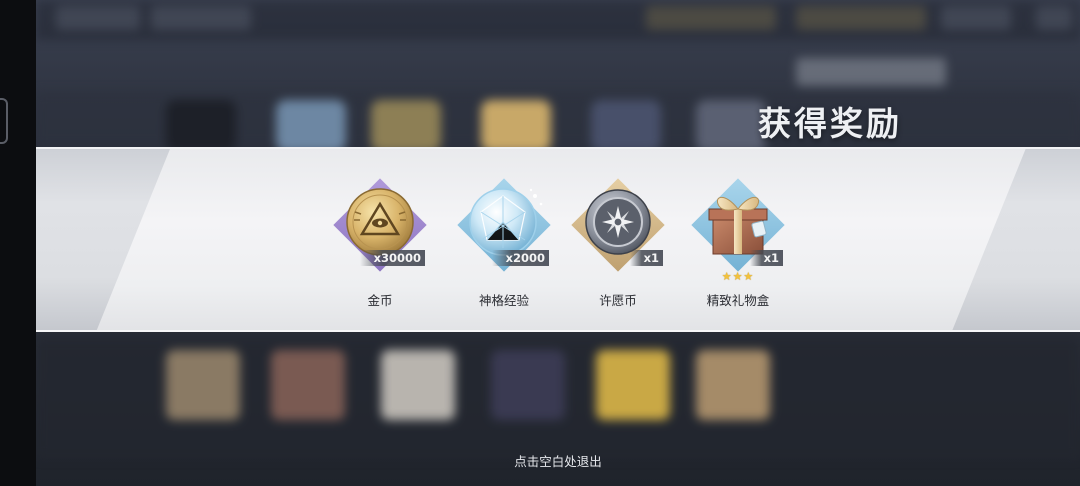 The image size is (1080, 486). Describe the element at coordinates (503, 300) in the screenshot. I see `item-name: 神格经验` at that location.